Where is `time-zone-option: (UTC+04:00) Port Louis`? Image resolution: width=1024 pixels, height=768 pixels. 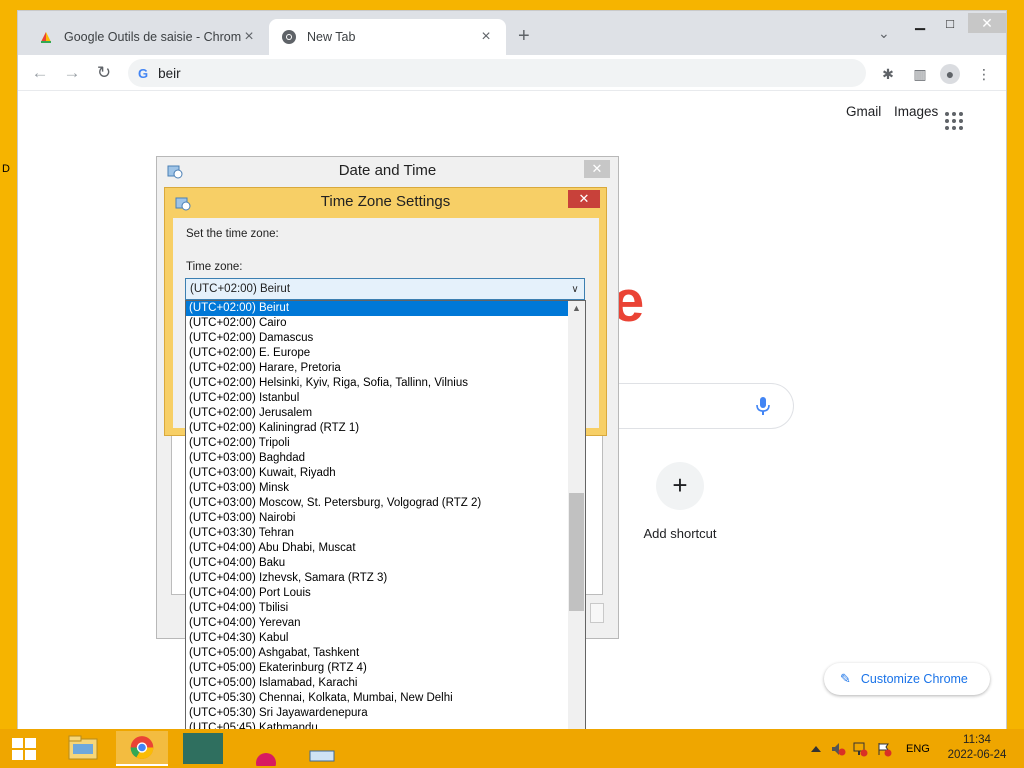 time-zone-option: (UTC+04:00) Port Louis is located at coordinates (377, 593).